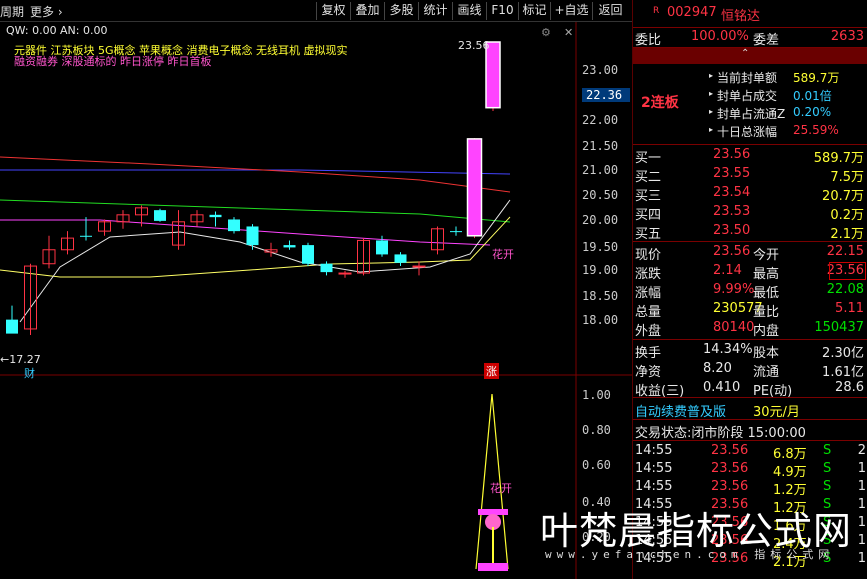 This screenshot has height=579, width=867. What do you see at coordinates (546, 32) in the screenshot?
I see `settings-gear-icon: ⚙` at bounding box center [546, 32].